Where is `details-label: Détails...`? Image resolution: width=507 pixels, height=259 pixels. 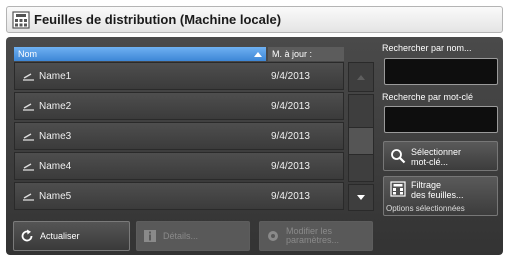 details-label: Détails... is located at coordinates (181, 236).